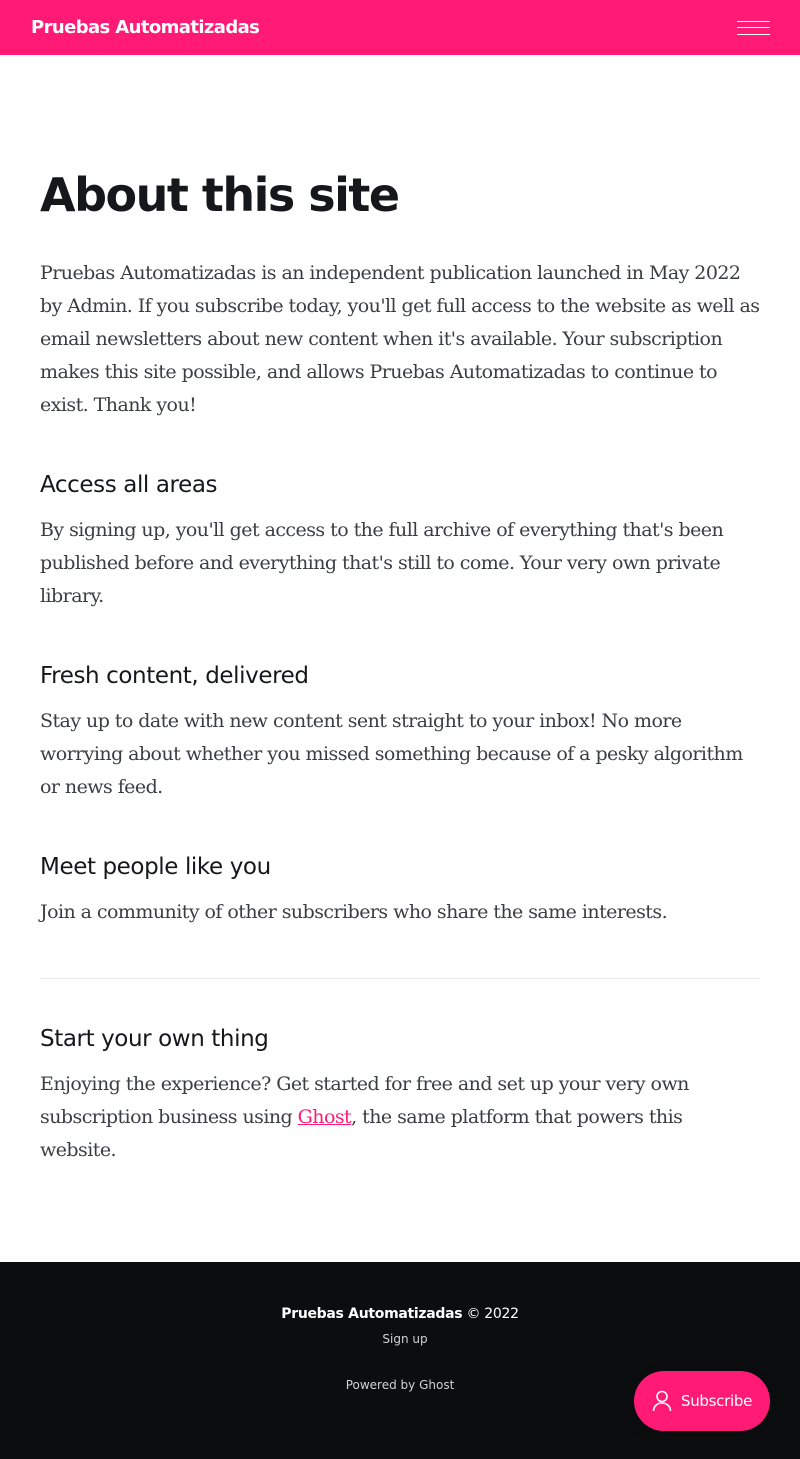 Image resolution: width=800 pixels, height=1459 pixels. What do you see at coordinates (492, 1314) in the screenshot?
I see `copyright-year: © 2022` at bounding box center [492, 1314].